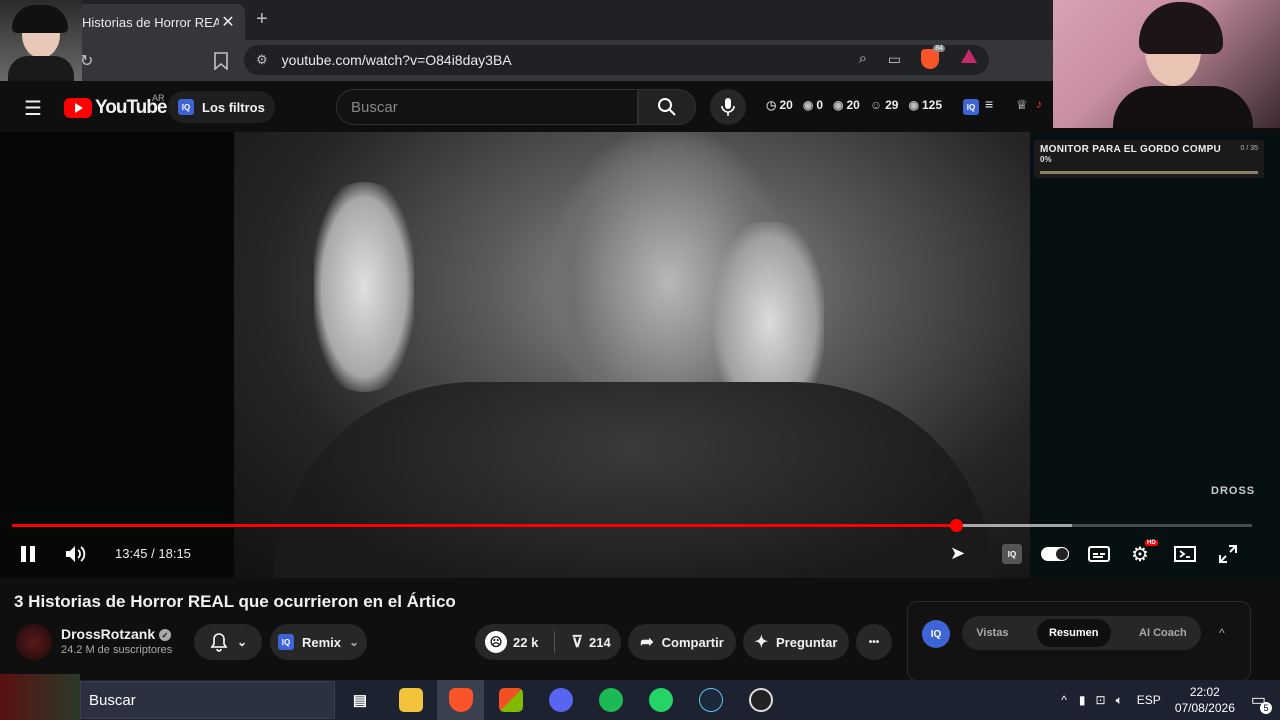 The image size is (1280, 720). Describe the element at coordinates (207, 700) in the screenshot. I see `taskbar-search: Buscar` at that location.